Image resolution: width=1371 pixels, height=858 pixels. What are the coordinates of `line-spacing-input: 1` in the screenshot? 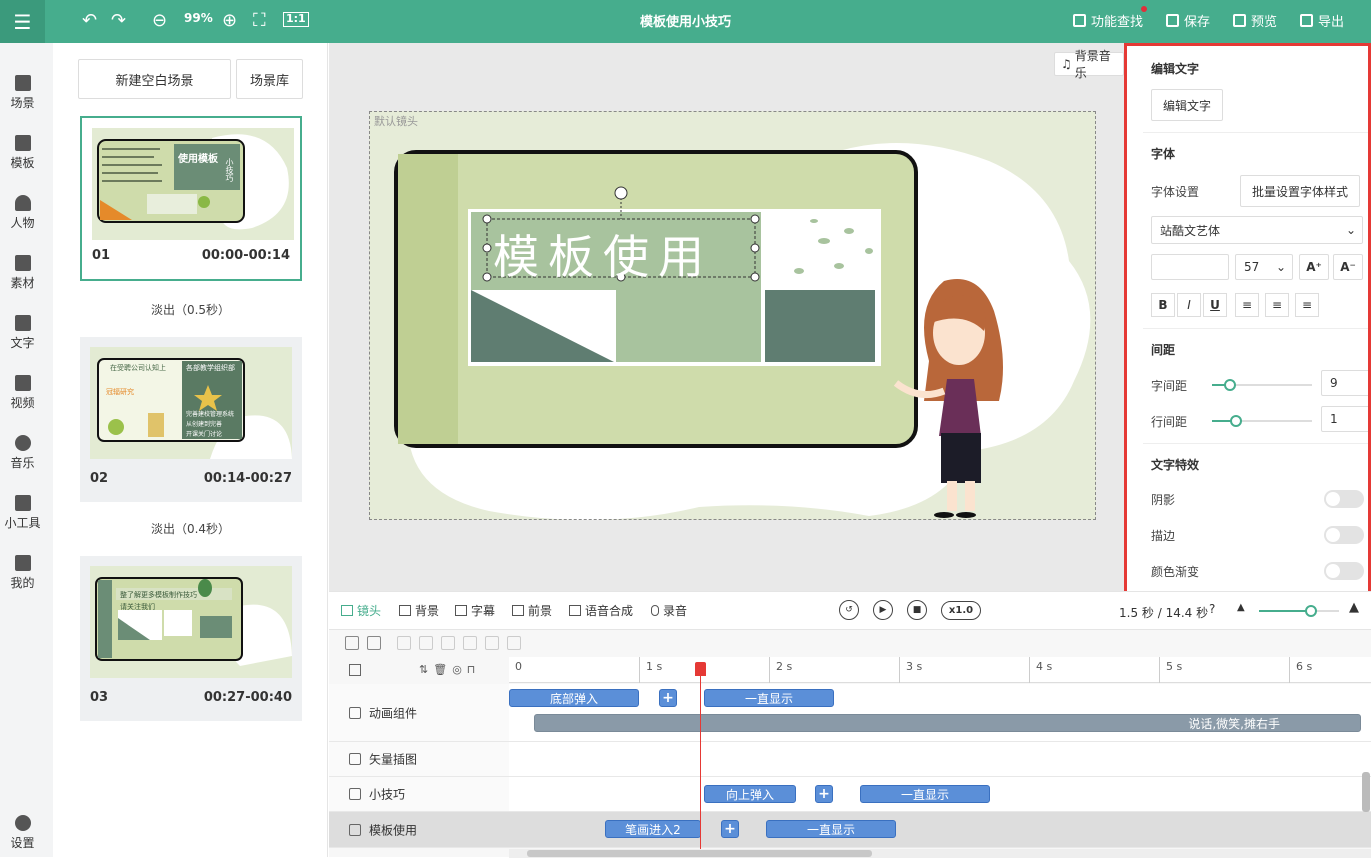 It's located at (1344, 419).